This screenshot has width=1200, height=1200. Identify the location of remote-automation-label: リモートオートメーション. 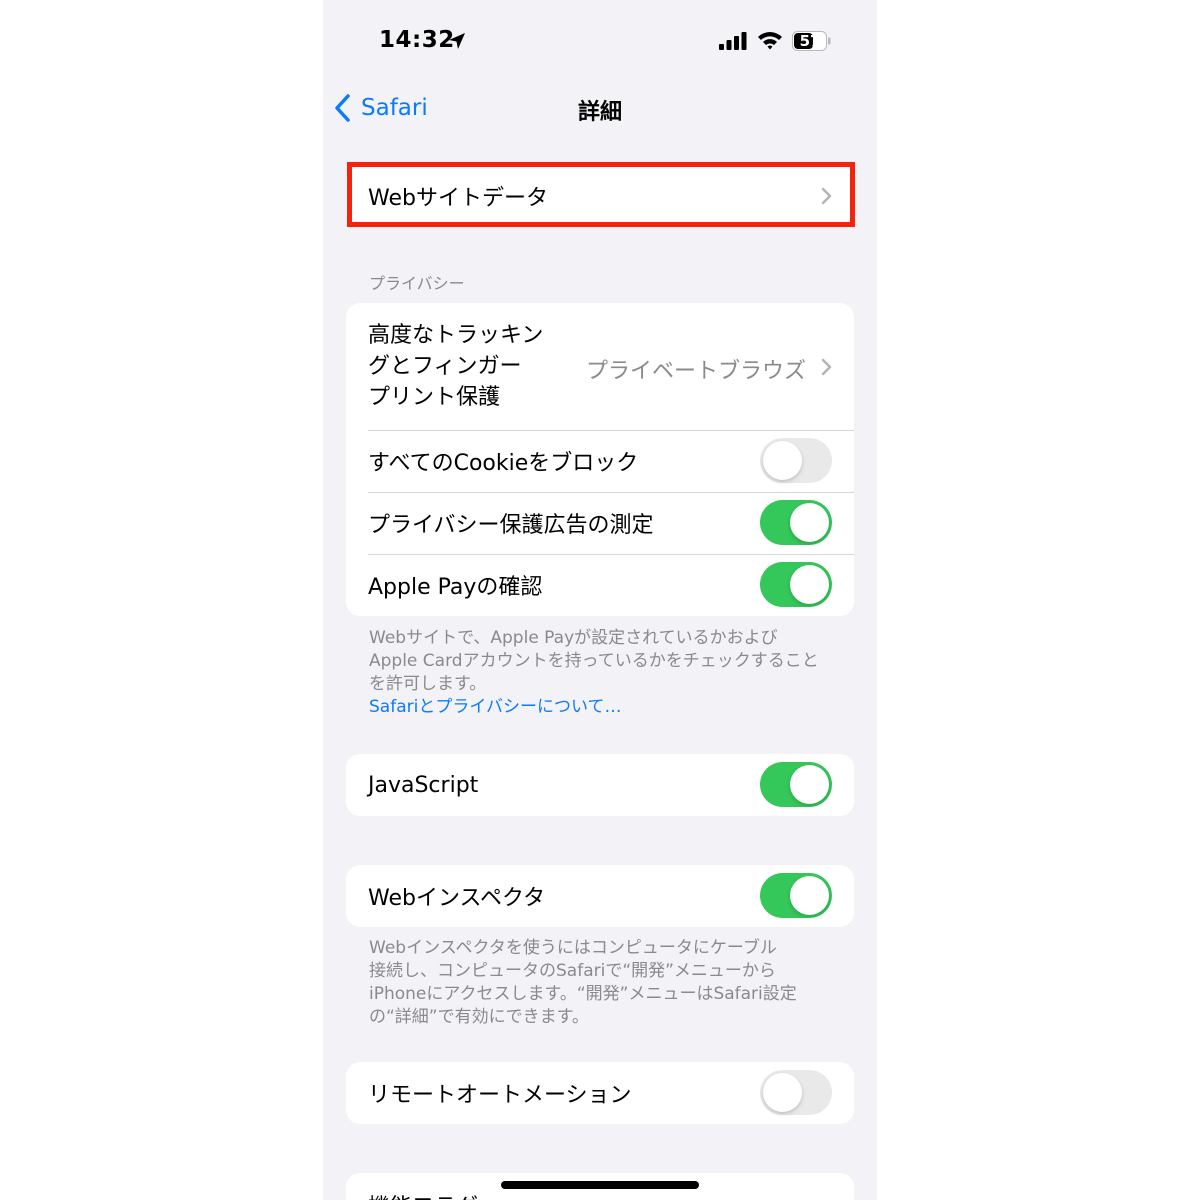
(500, 1095).